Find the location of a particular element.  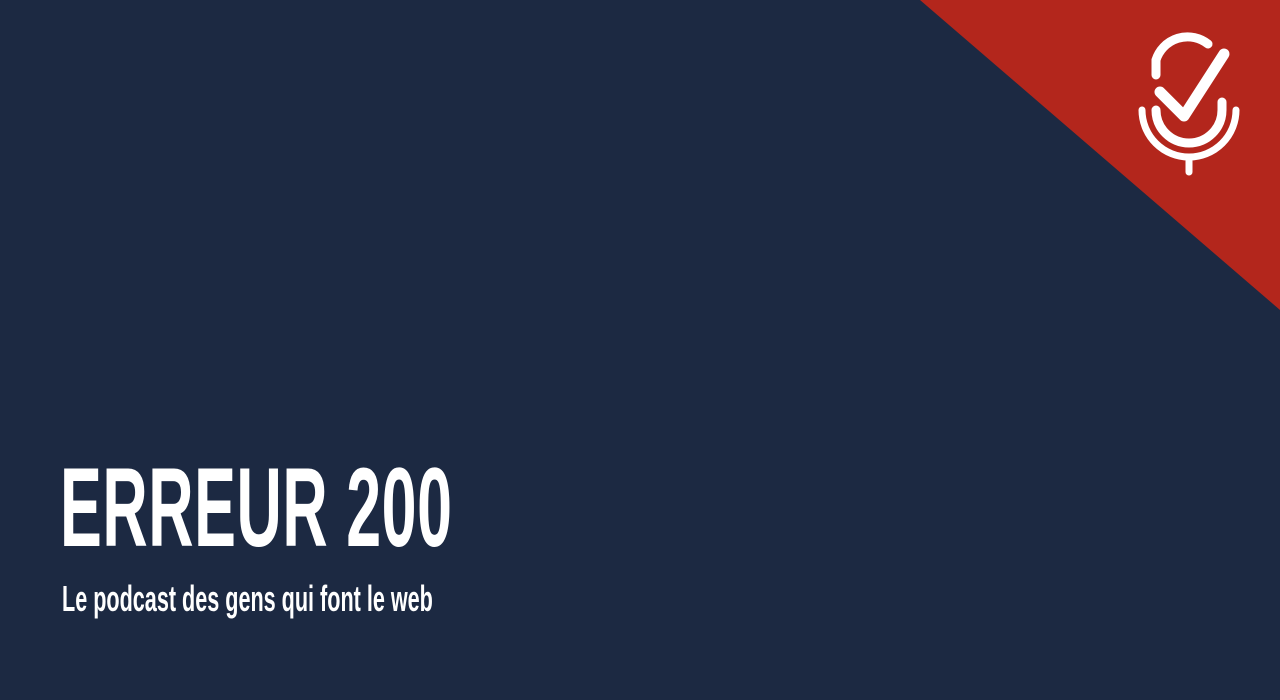

podcast-tagline: Le podcast des gens qui font le web is located at coordinates (247, 598).